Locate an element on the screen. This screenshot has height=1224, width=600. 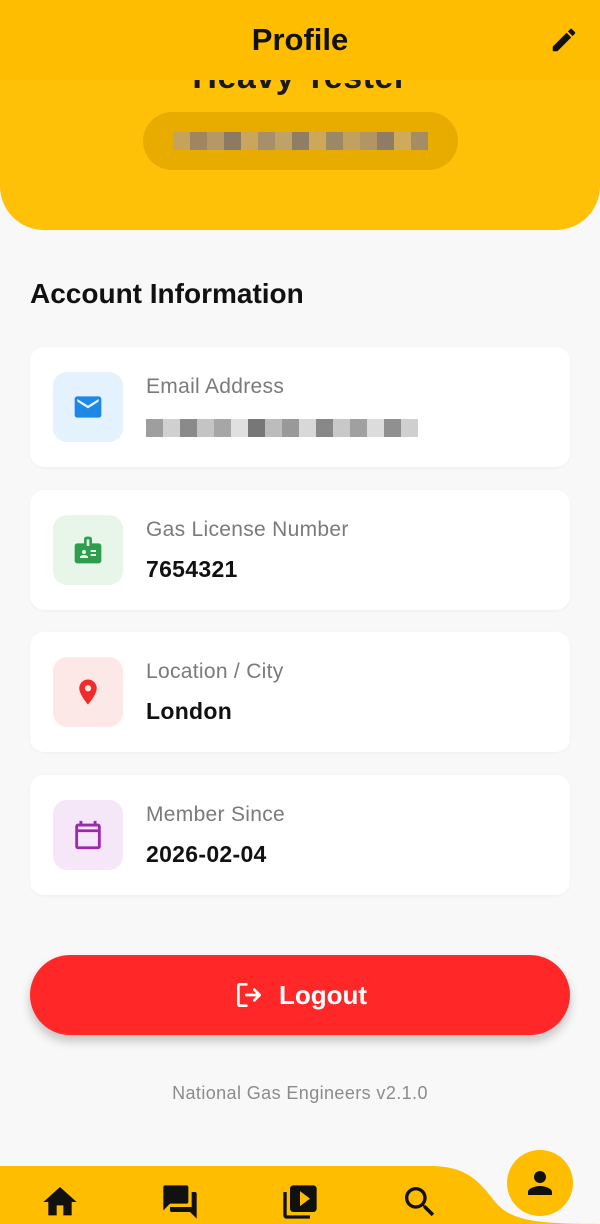
search-icon is located at coordinates (420, 1202).